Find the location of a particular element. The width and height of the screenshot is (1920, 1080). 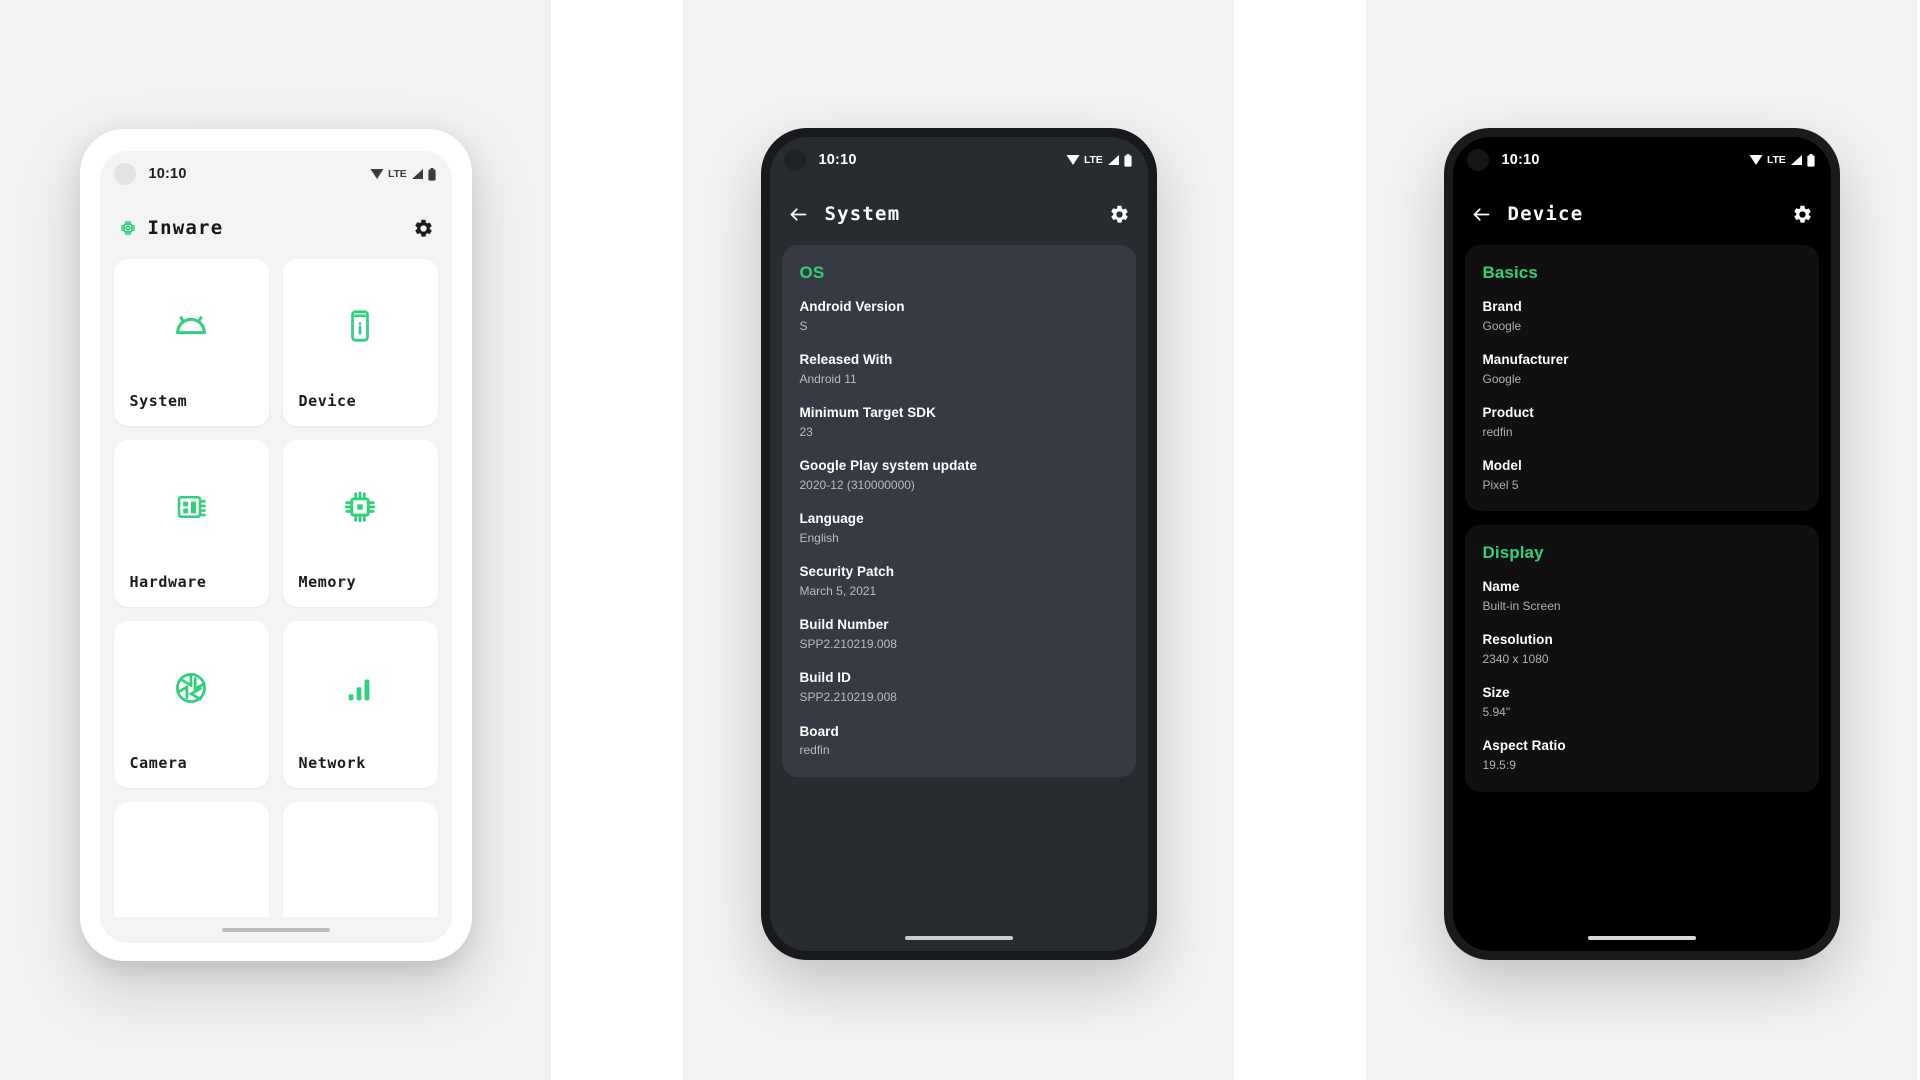

info-row-label: Board is located at coordinates (819, 731).